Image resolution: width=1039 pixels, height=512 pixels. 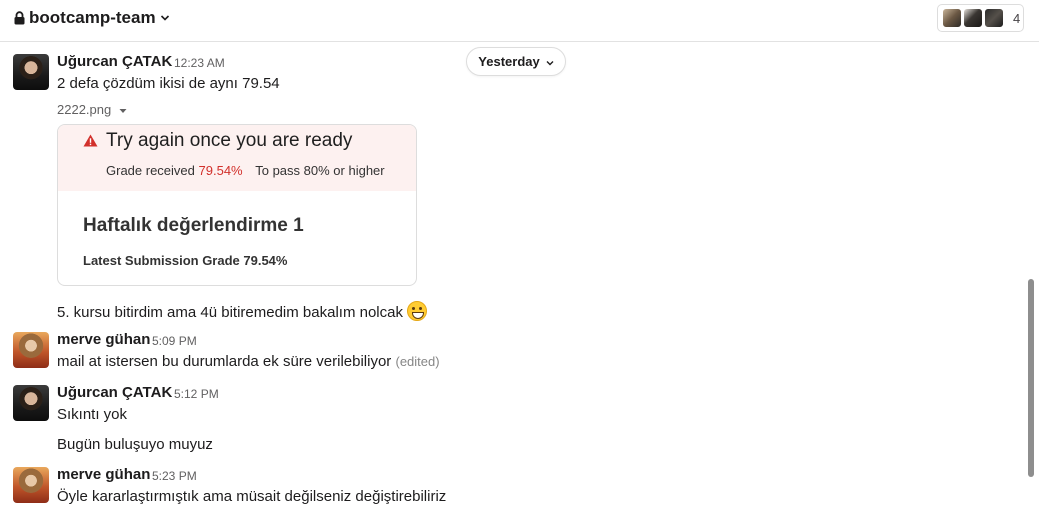 I want to click on day-divider-label: Yesterday, so click(x=509, y=61).